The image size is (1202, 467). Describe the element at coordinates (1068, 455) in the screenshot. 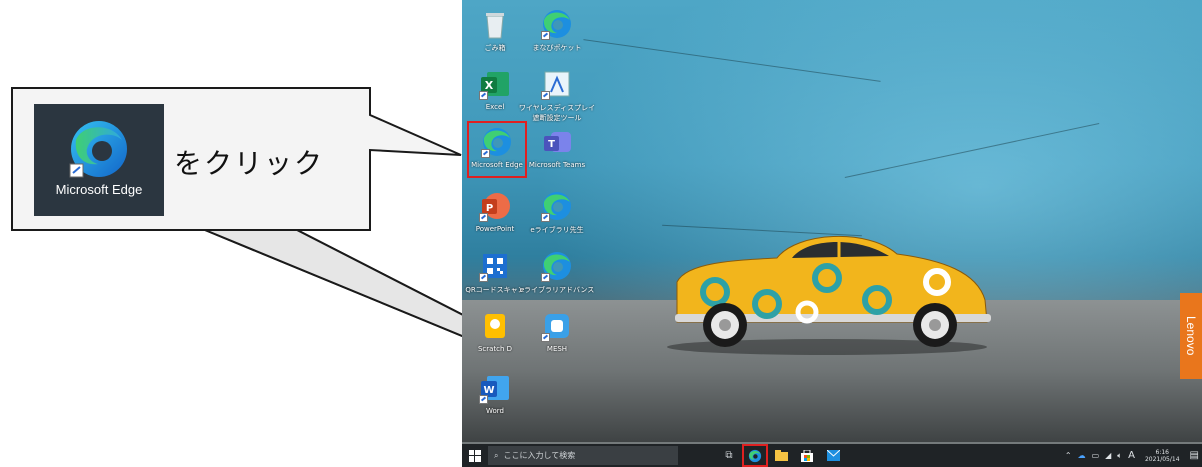

I see `chevron-up-icon: ⌃` at that location.